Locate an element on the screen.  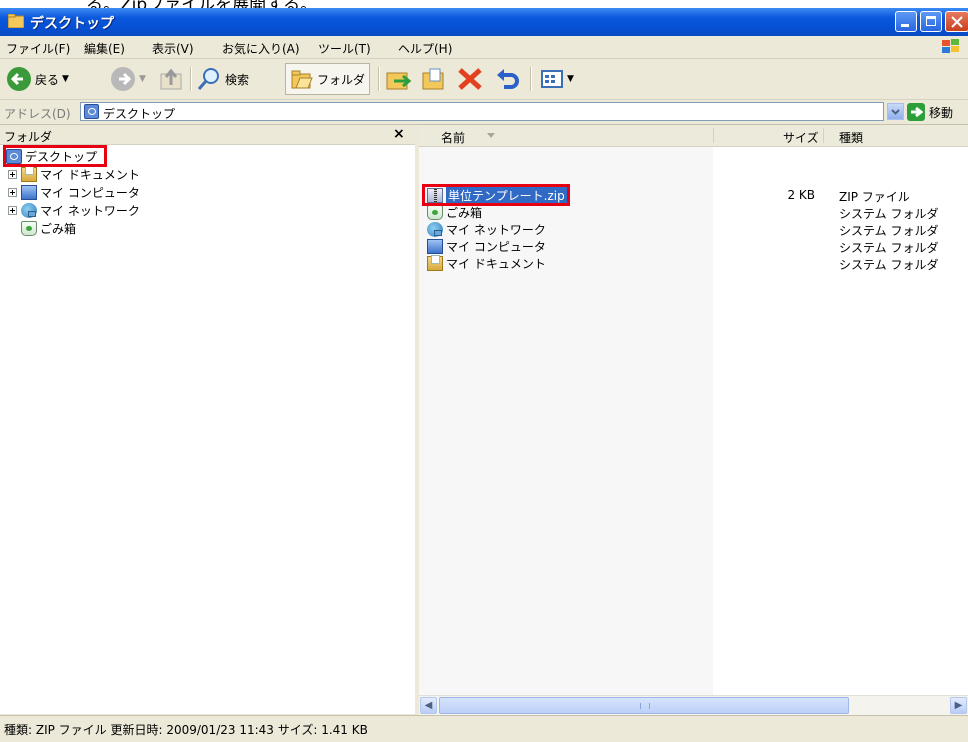
horizontal-scrollbar: ◀ ▶ is located at coordinates (693, 705).